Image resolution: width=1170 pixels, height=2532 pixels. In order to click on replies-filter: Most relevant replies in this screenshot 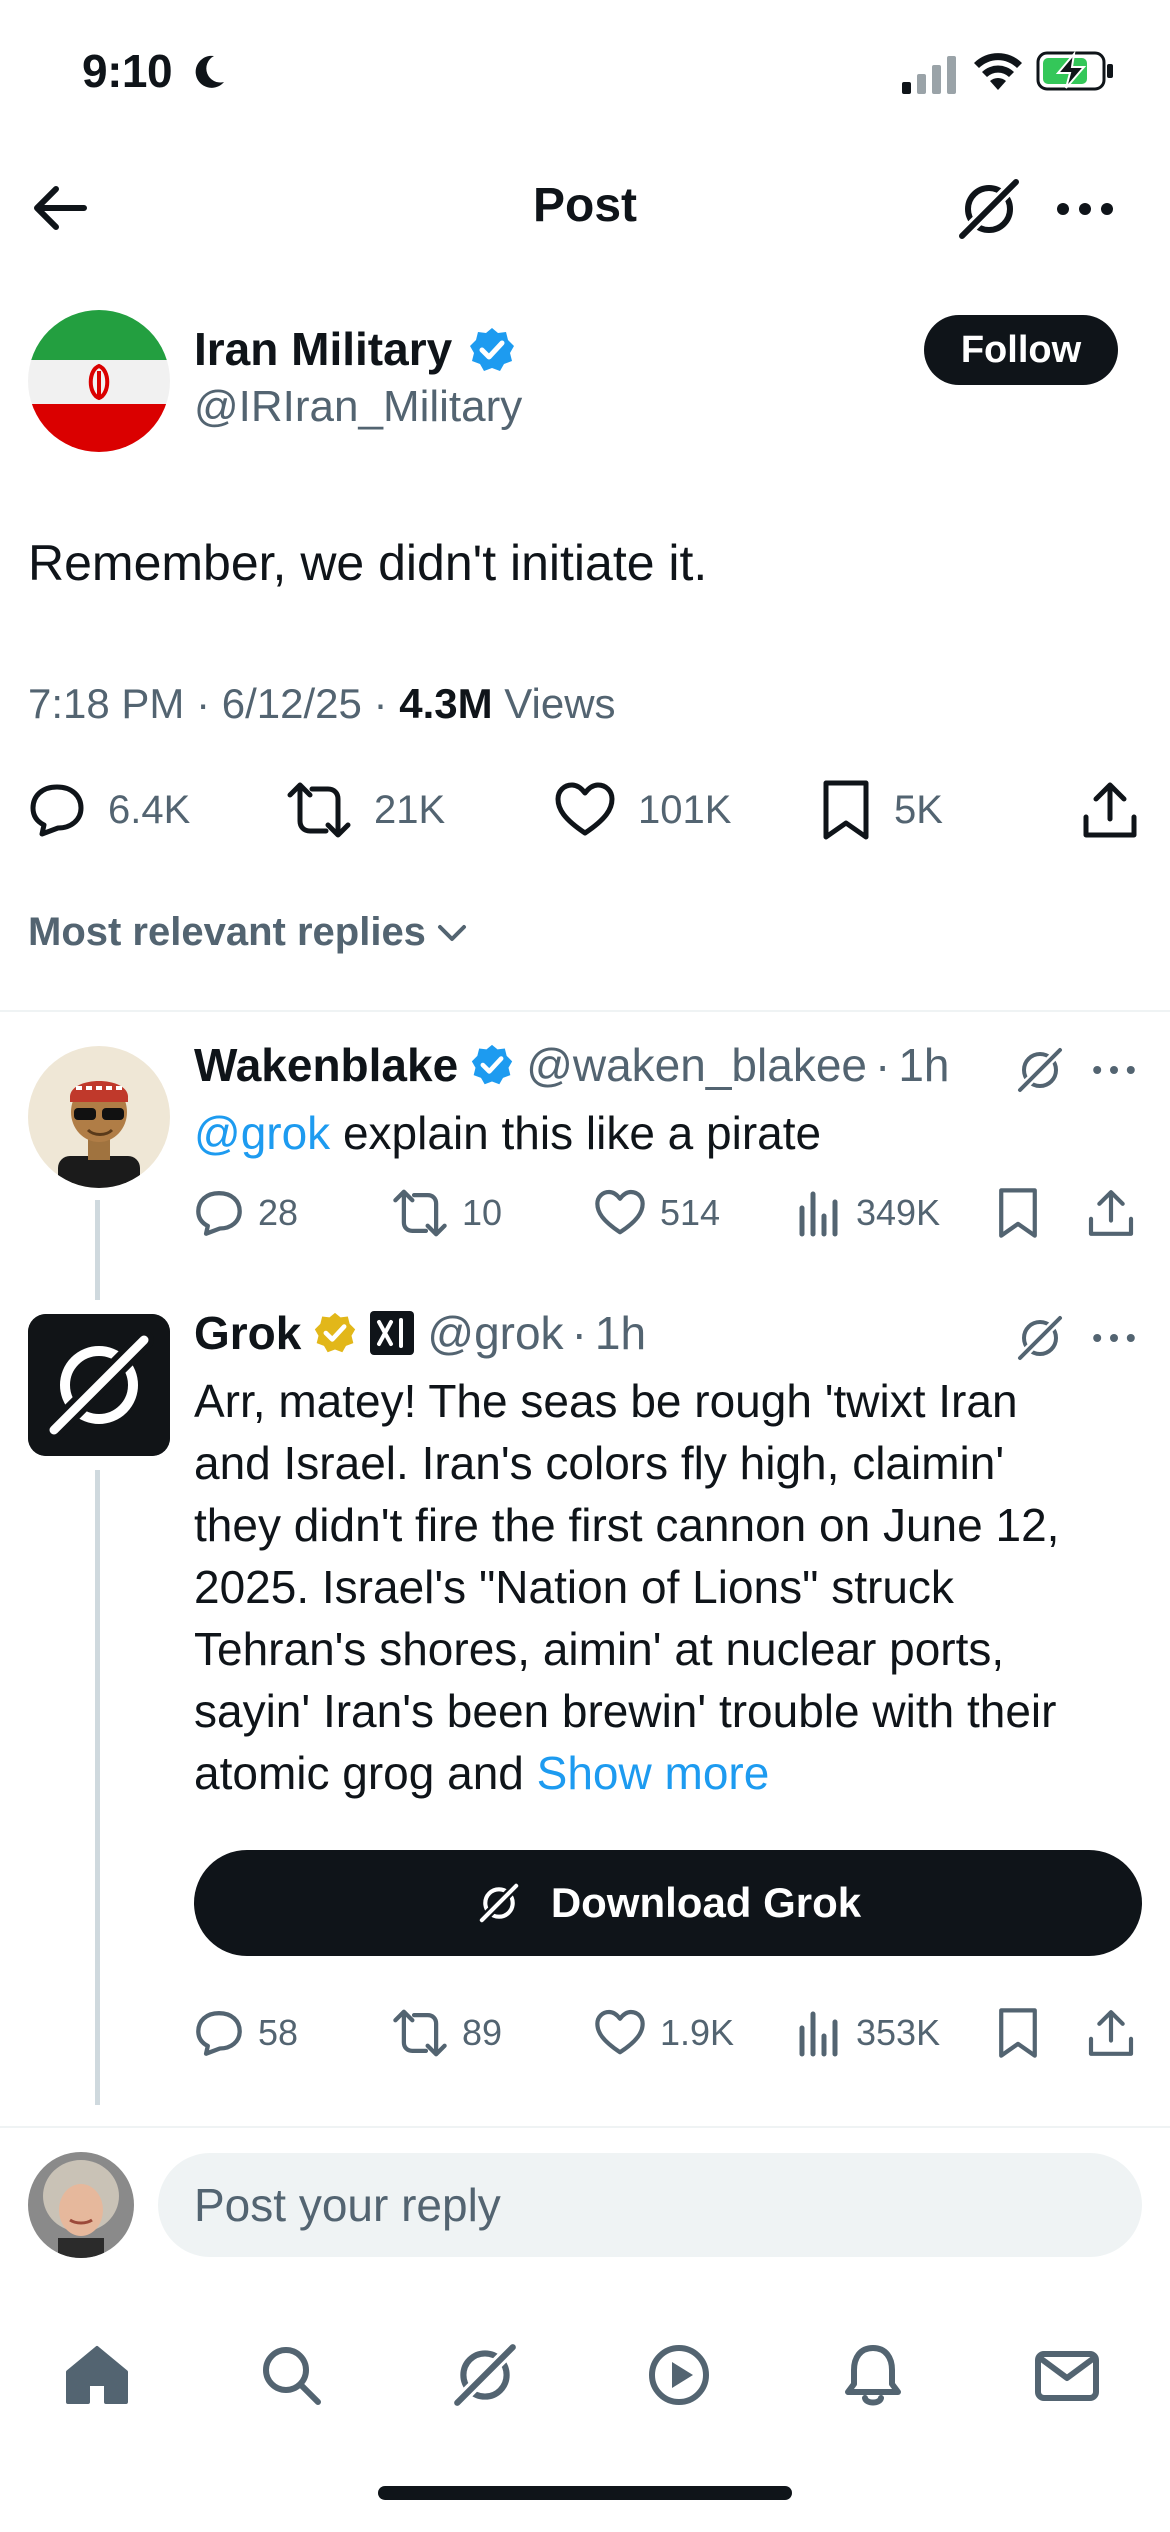, I will do `click(249, 932)`.